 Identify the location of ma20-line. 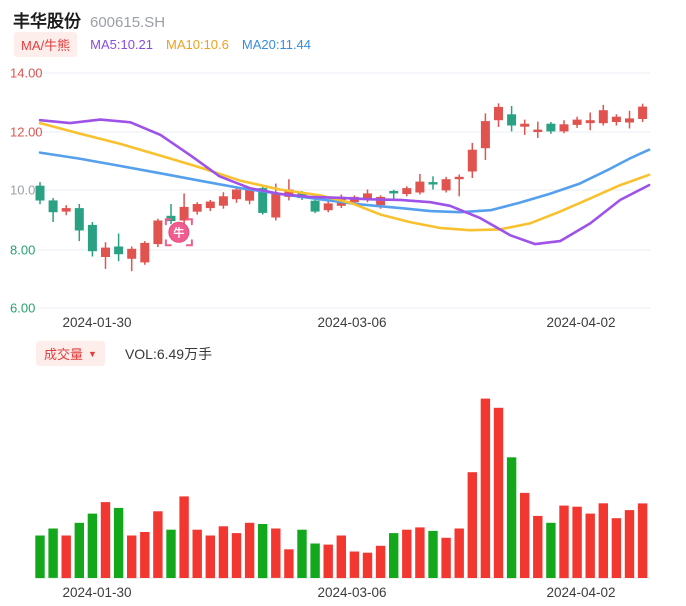
(344, 181).